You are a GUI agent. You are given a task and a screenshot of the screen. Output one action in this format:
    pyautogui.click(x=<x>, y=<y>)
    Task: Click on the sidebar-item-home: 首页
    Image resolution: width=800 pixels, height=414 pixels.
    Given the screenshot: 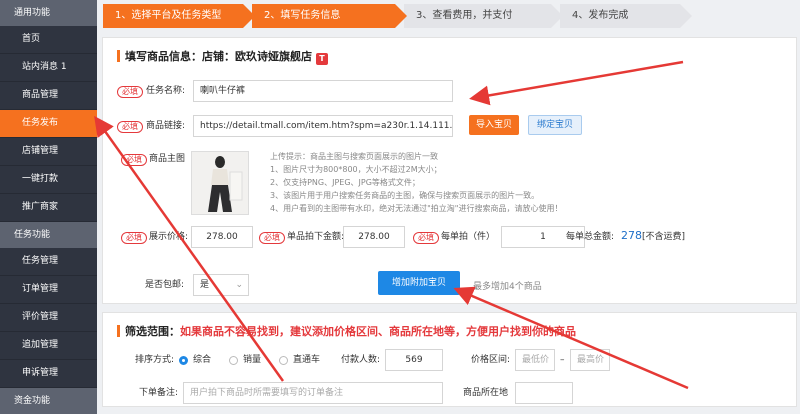 What is the action you would take?
    pyautogui.click(x=48, y=40)
    